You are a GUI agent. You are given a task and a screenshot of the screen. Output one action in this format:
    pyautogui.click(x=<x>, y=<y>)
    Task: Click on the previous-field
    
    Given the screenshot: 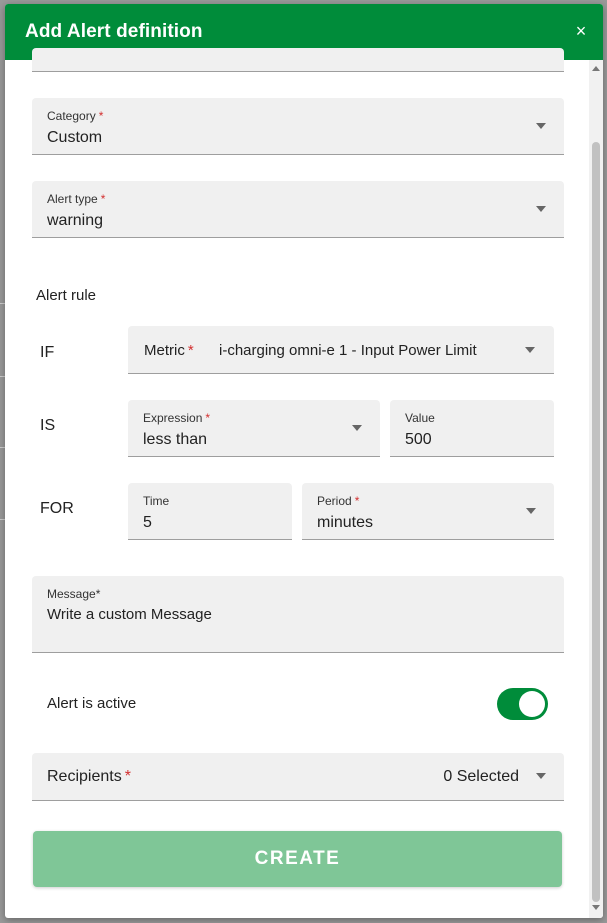 What is the action you would take?
    pyautogui.click(x=298, y=60)
    